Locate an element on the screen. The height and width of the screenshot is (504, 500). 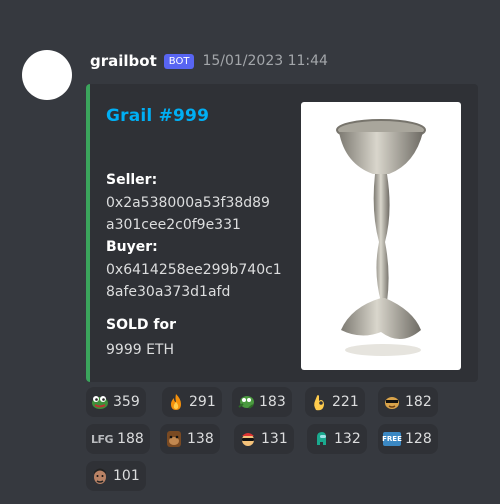
reaction-among-us: 132 is located at coordinates (337, 439).